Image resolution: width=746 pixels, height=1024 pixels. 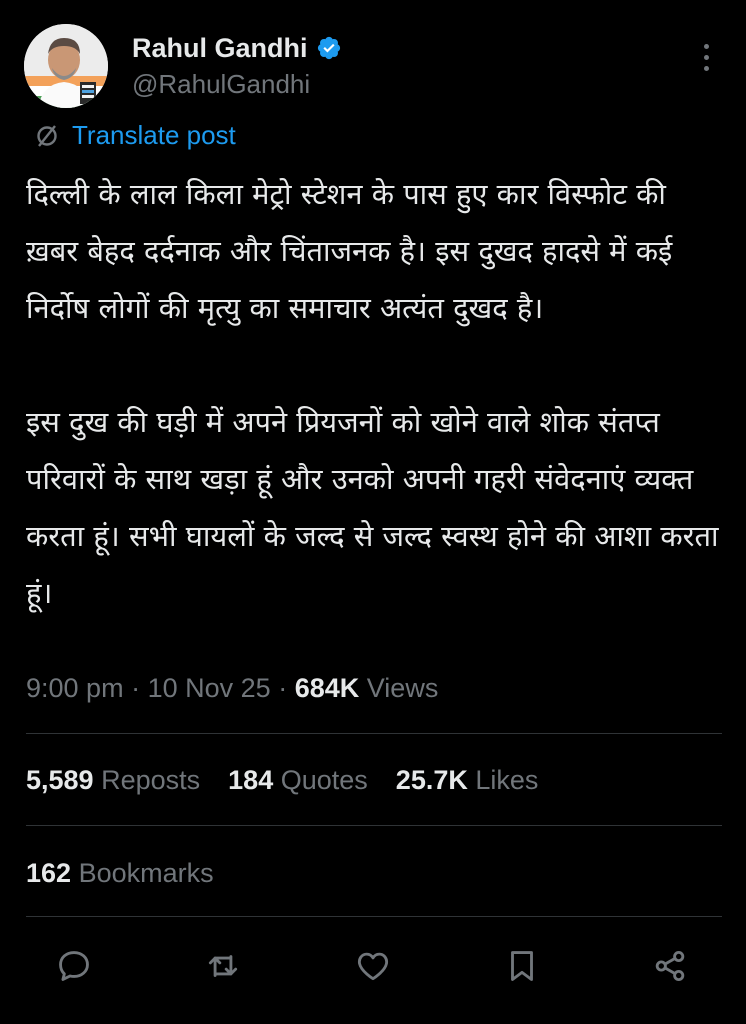 What do you see at coordinates (324, 780) in the screenshot?
I see `quotes-label: Quotes` at bounding box center [324, 780].